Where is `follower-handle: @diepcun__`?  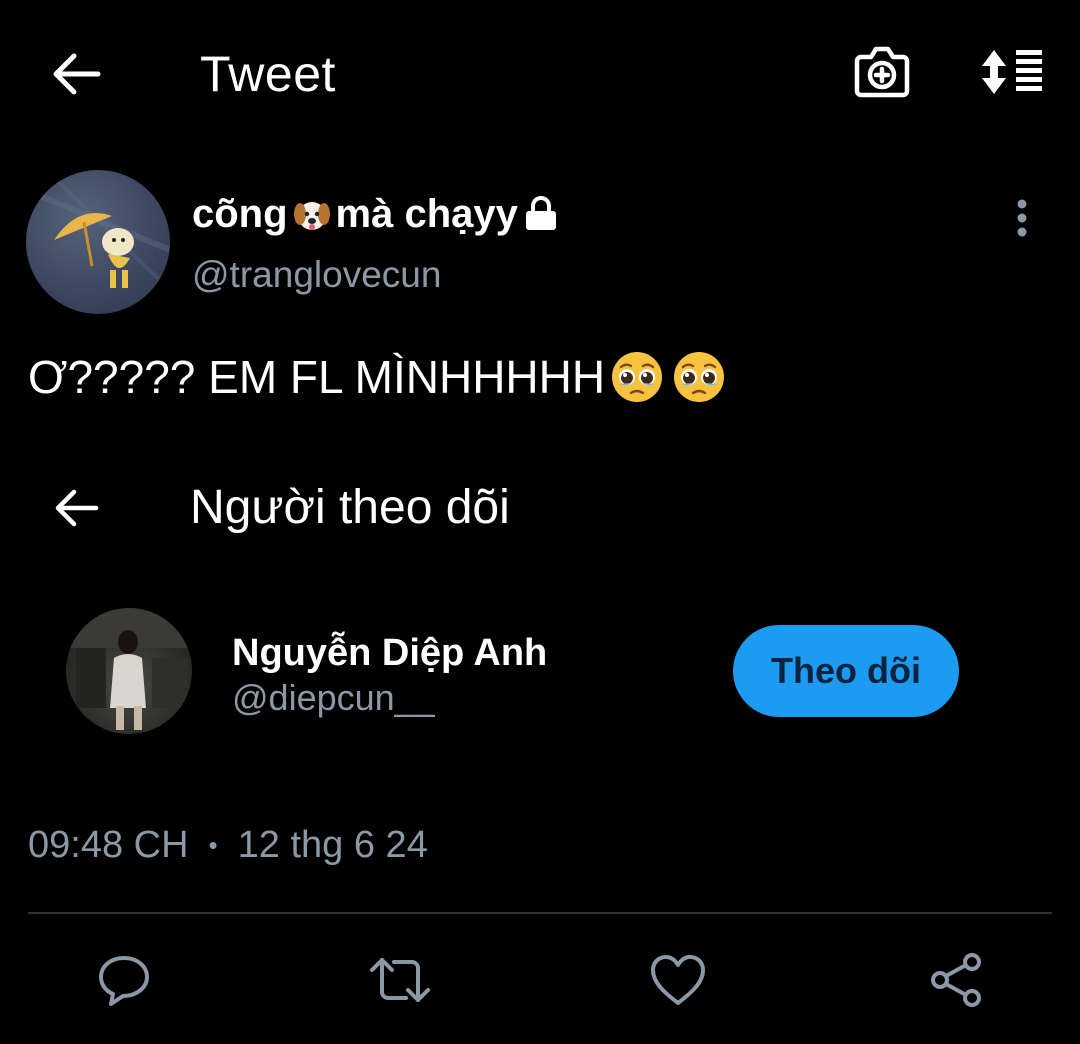 follower-handle: @diepcun__ is located at coordinates (333, 697).